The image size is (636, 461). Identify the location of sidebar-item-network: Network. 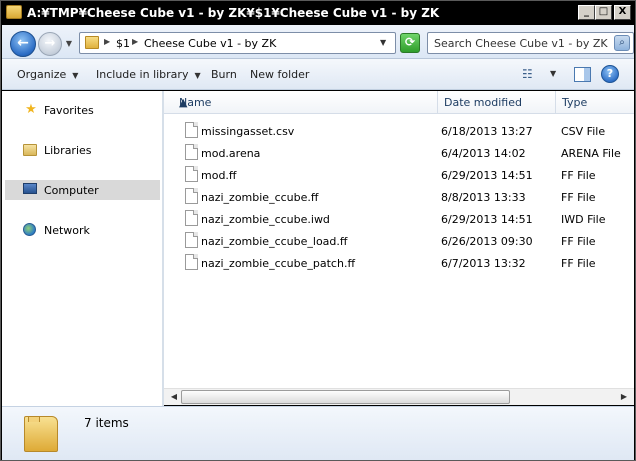
(82, 230).